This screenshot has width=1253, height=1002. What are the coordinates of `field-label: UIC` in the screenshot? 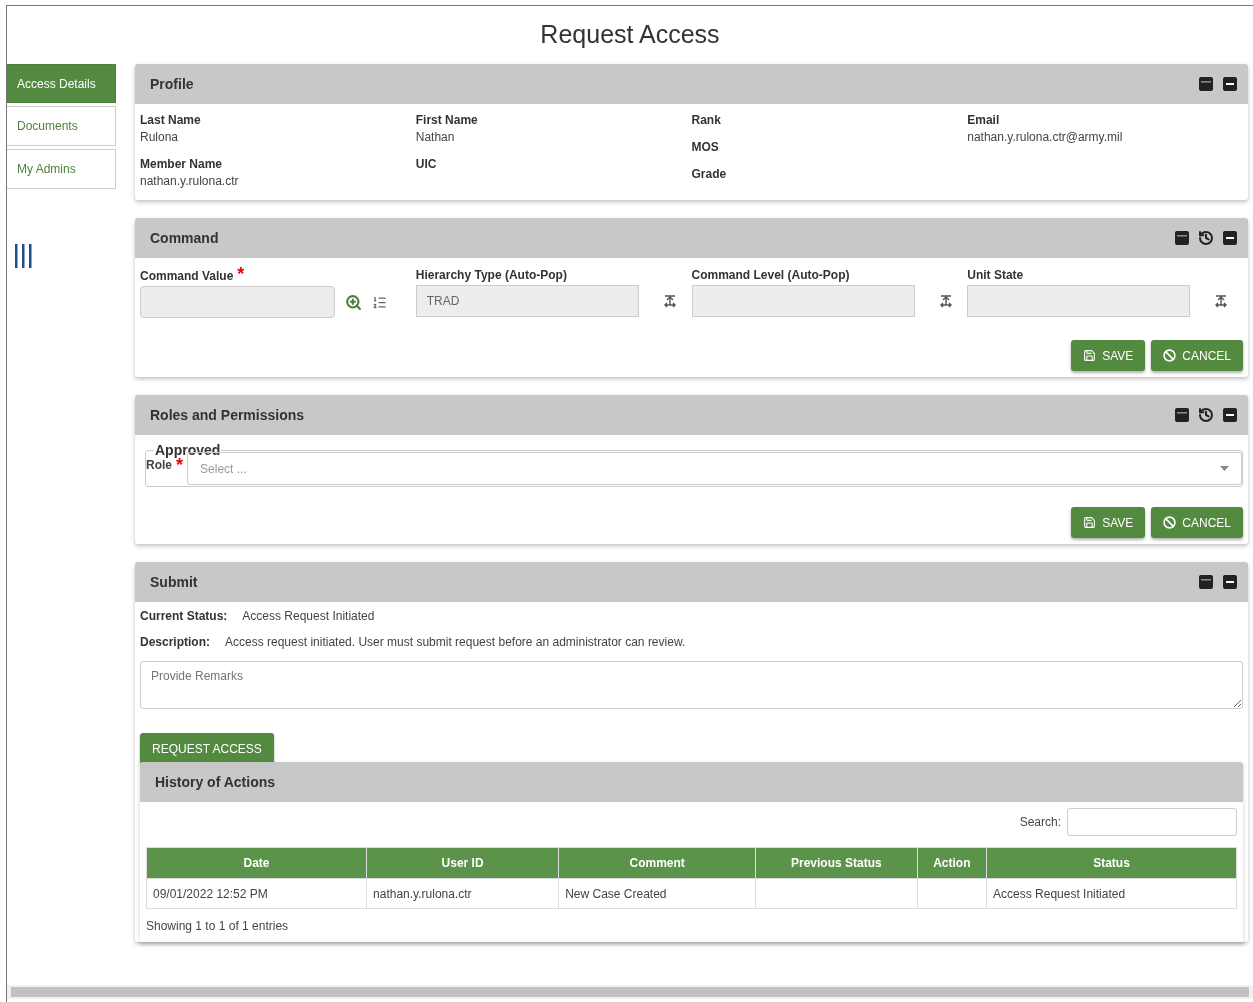 It's located at (426, 164).